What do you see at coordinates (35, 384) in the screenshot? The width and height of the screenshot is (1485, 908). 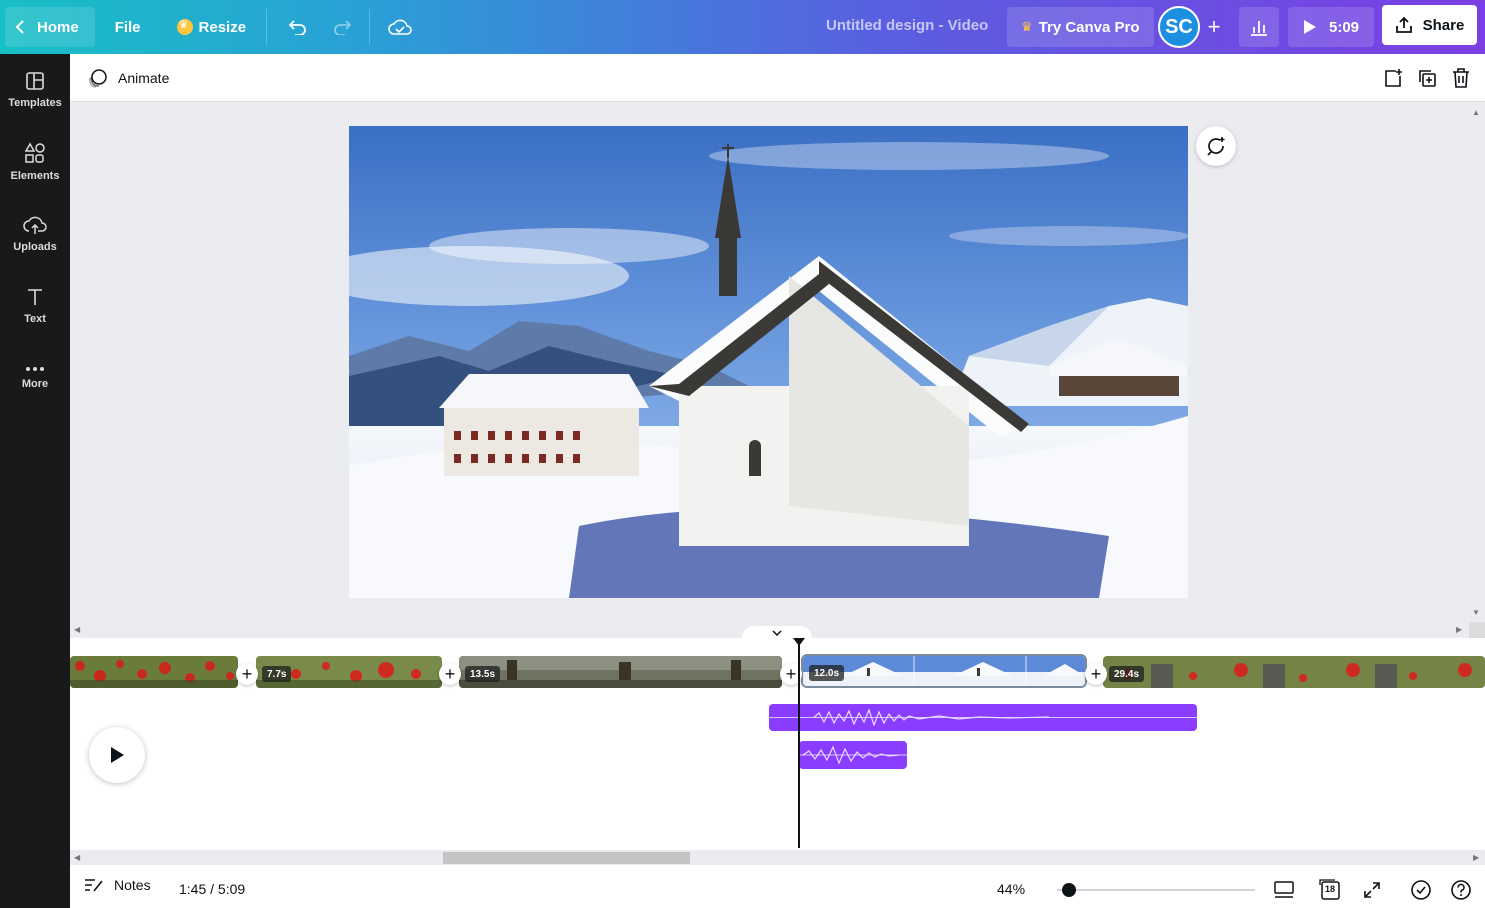 I see `sidebar-item-label: More` at bounding box center [35, 384].